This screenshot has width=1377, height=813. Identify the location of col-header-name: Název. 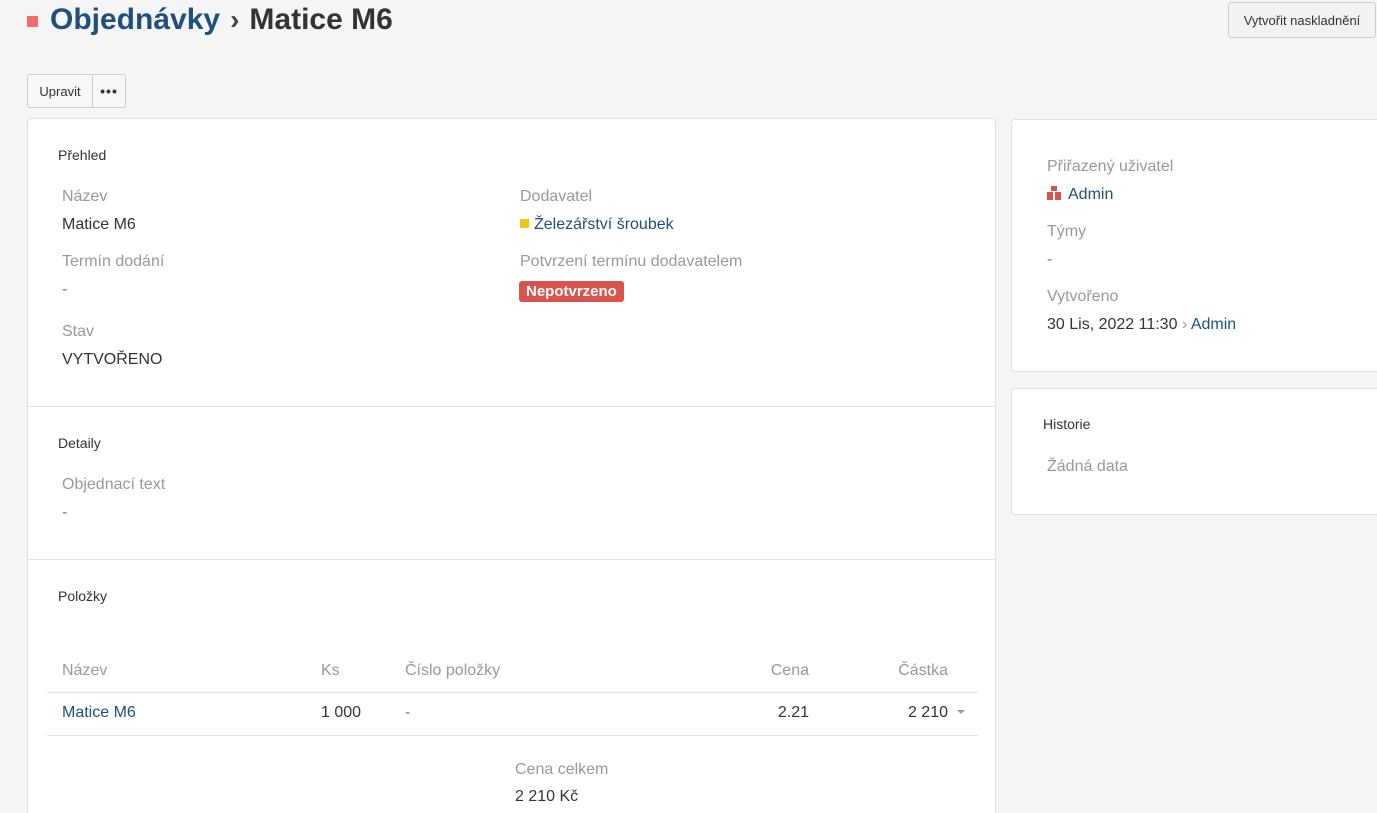
(85, 670).